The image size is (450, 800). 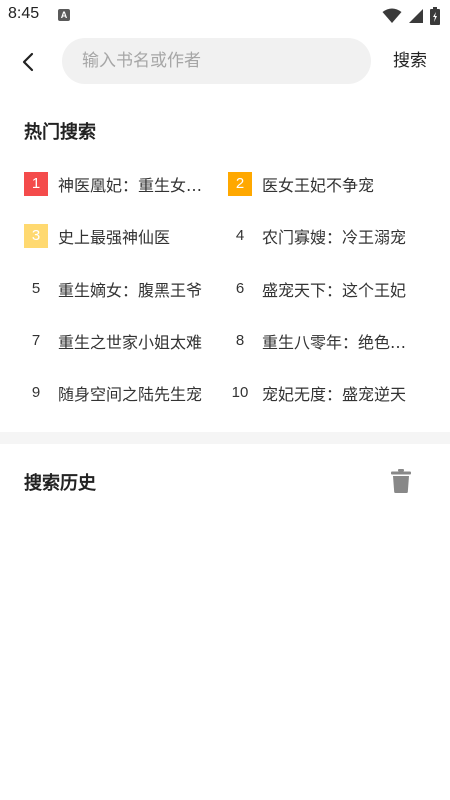 I want to click on signal-icon, so click(x=416, y=16).